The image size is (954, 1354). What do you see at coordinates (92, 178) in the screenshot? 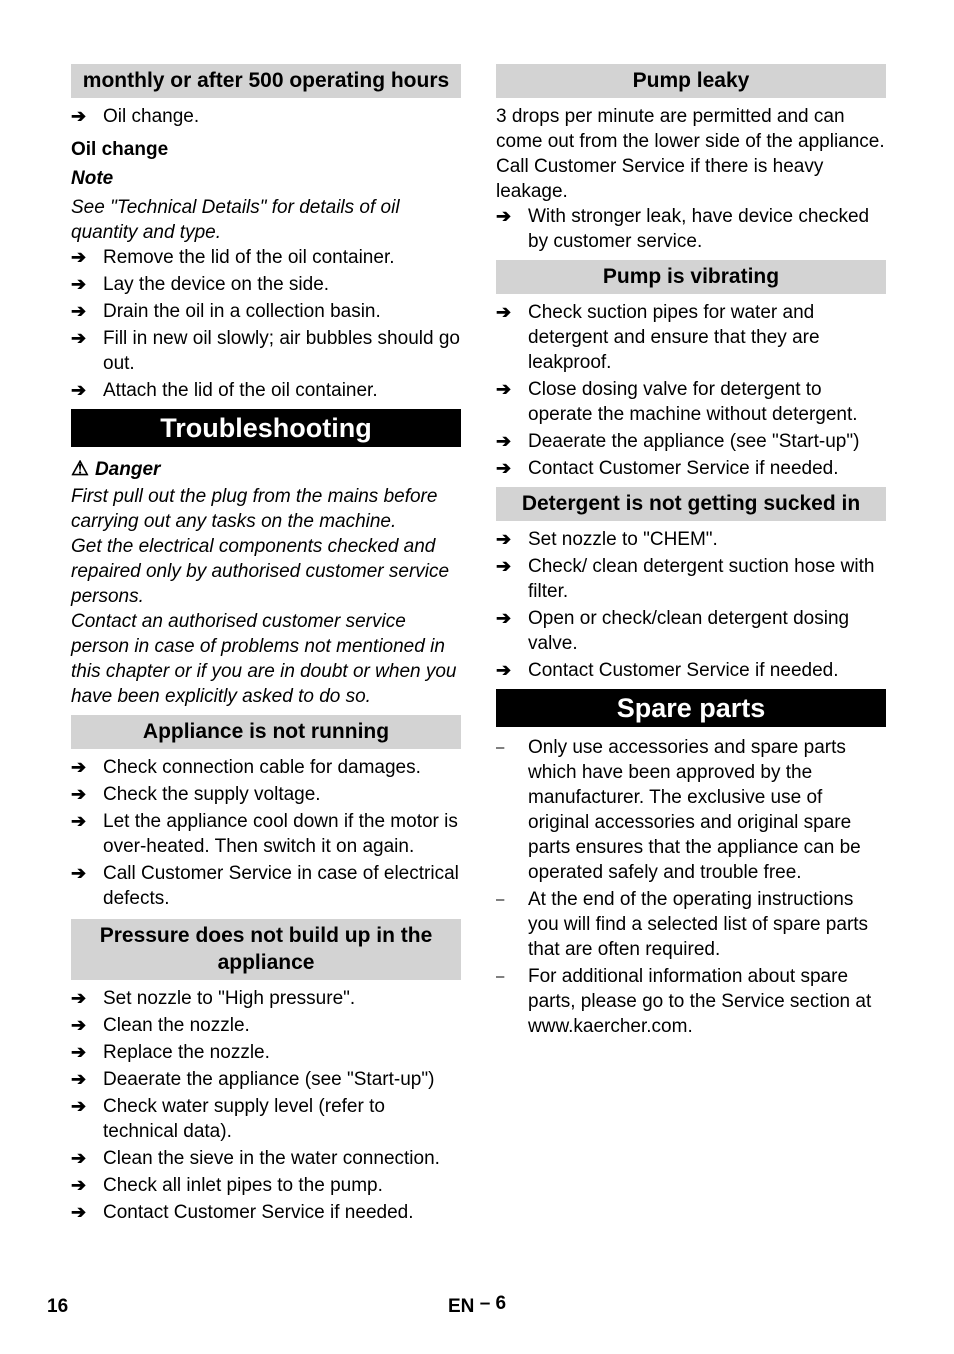
I see `note-label: Note` at bounding box center [92, 178].